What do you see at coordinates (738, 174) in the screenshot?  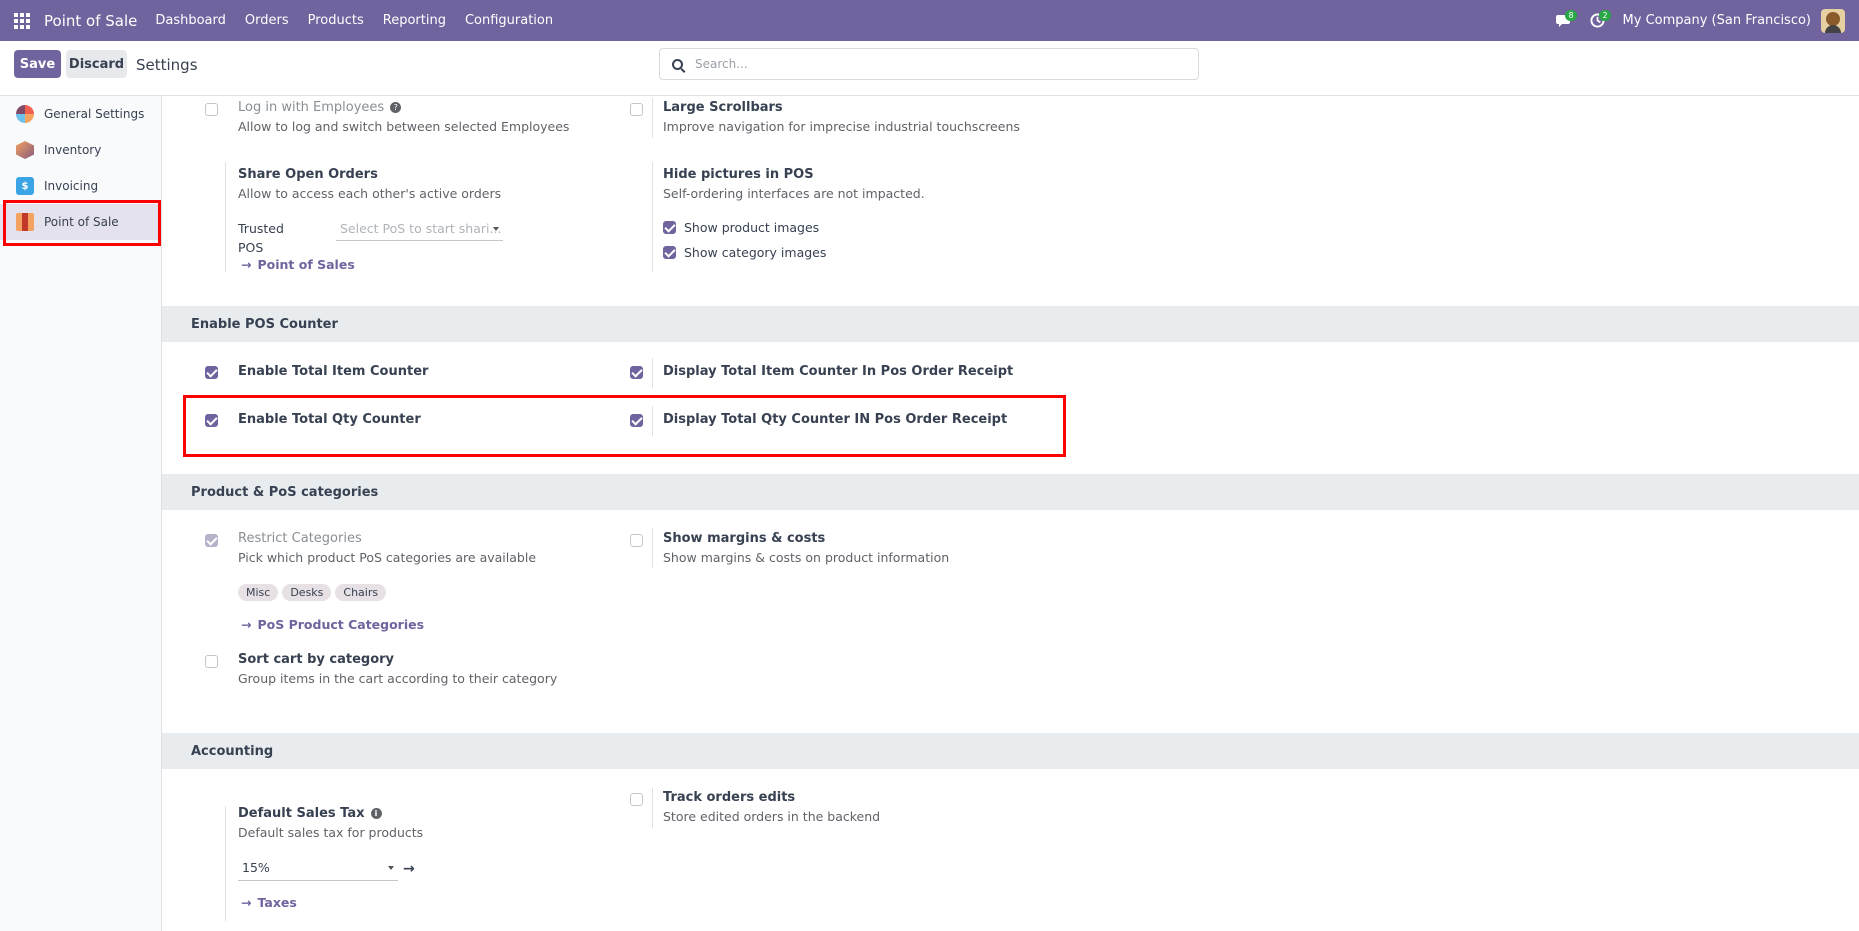 I see `hide-pictures-title: Hide pictures in POS` at bounding box center [738, 174].